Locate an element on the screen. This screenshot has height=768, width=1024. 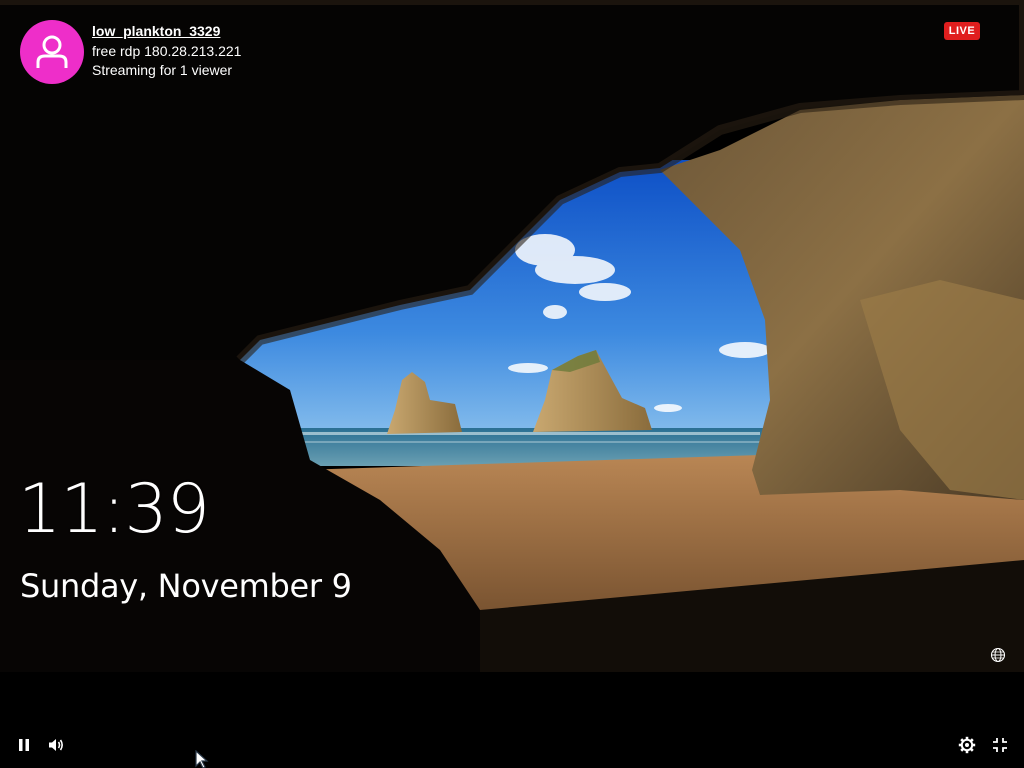
exit-fullscreen-icon is located at coordinates (1000, 745).